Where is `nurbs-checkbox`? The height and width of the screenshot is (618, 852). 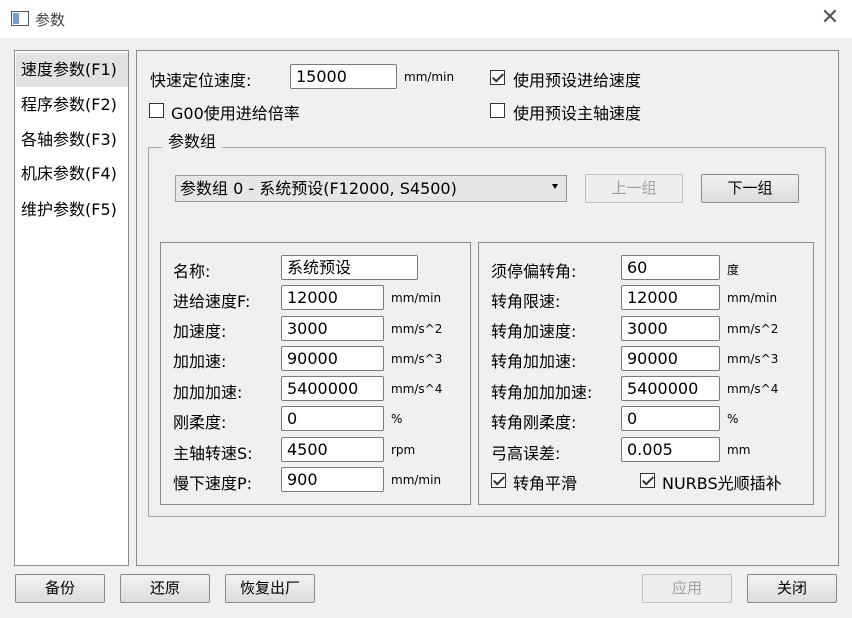
nurbs-checkbox is located at coordinates (647, 480).